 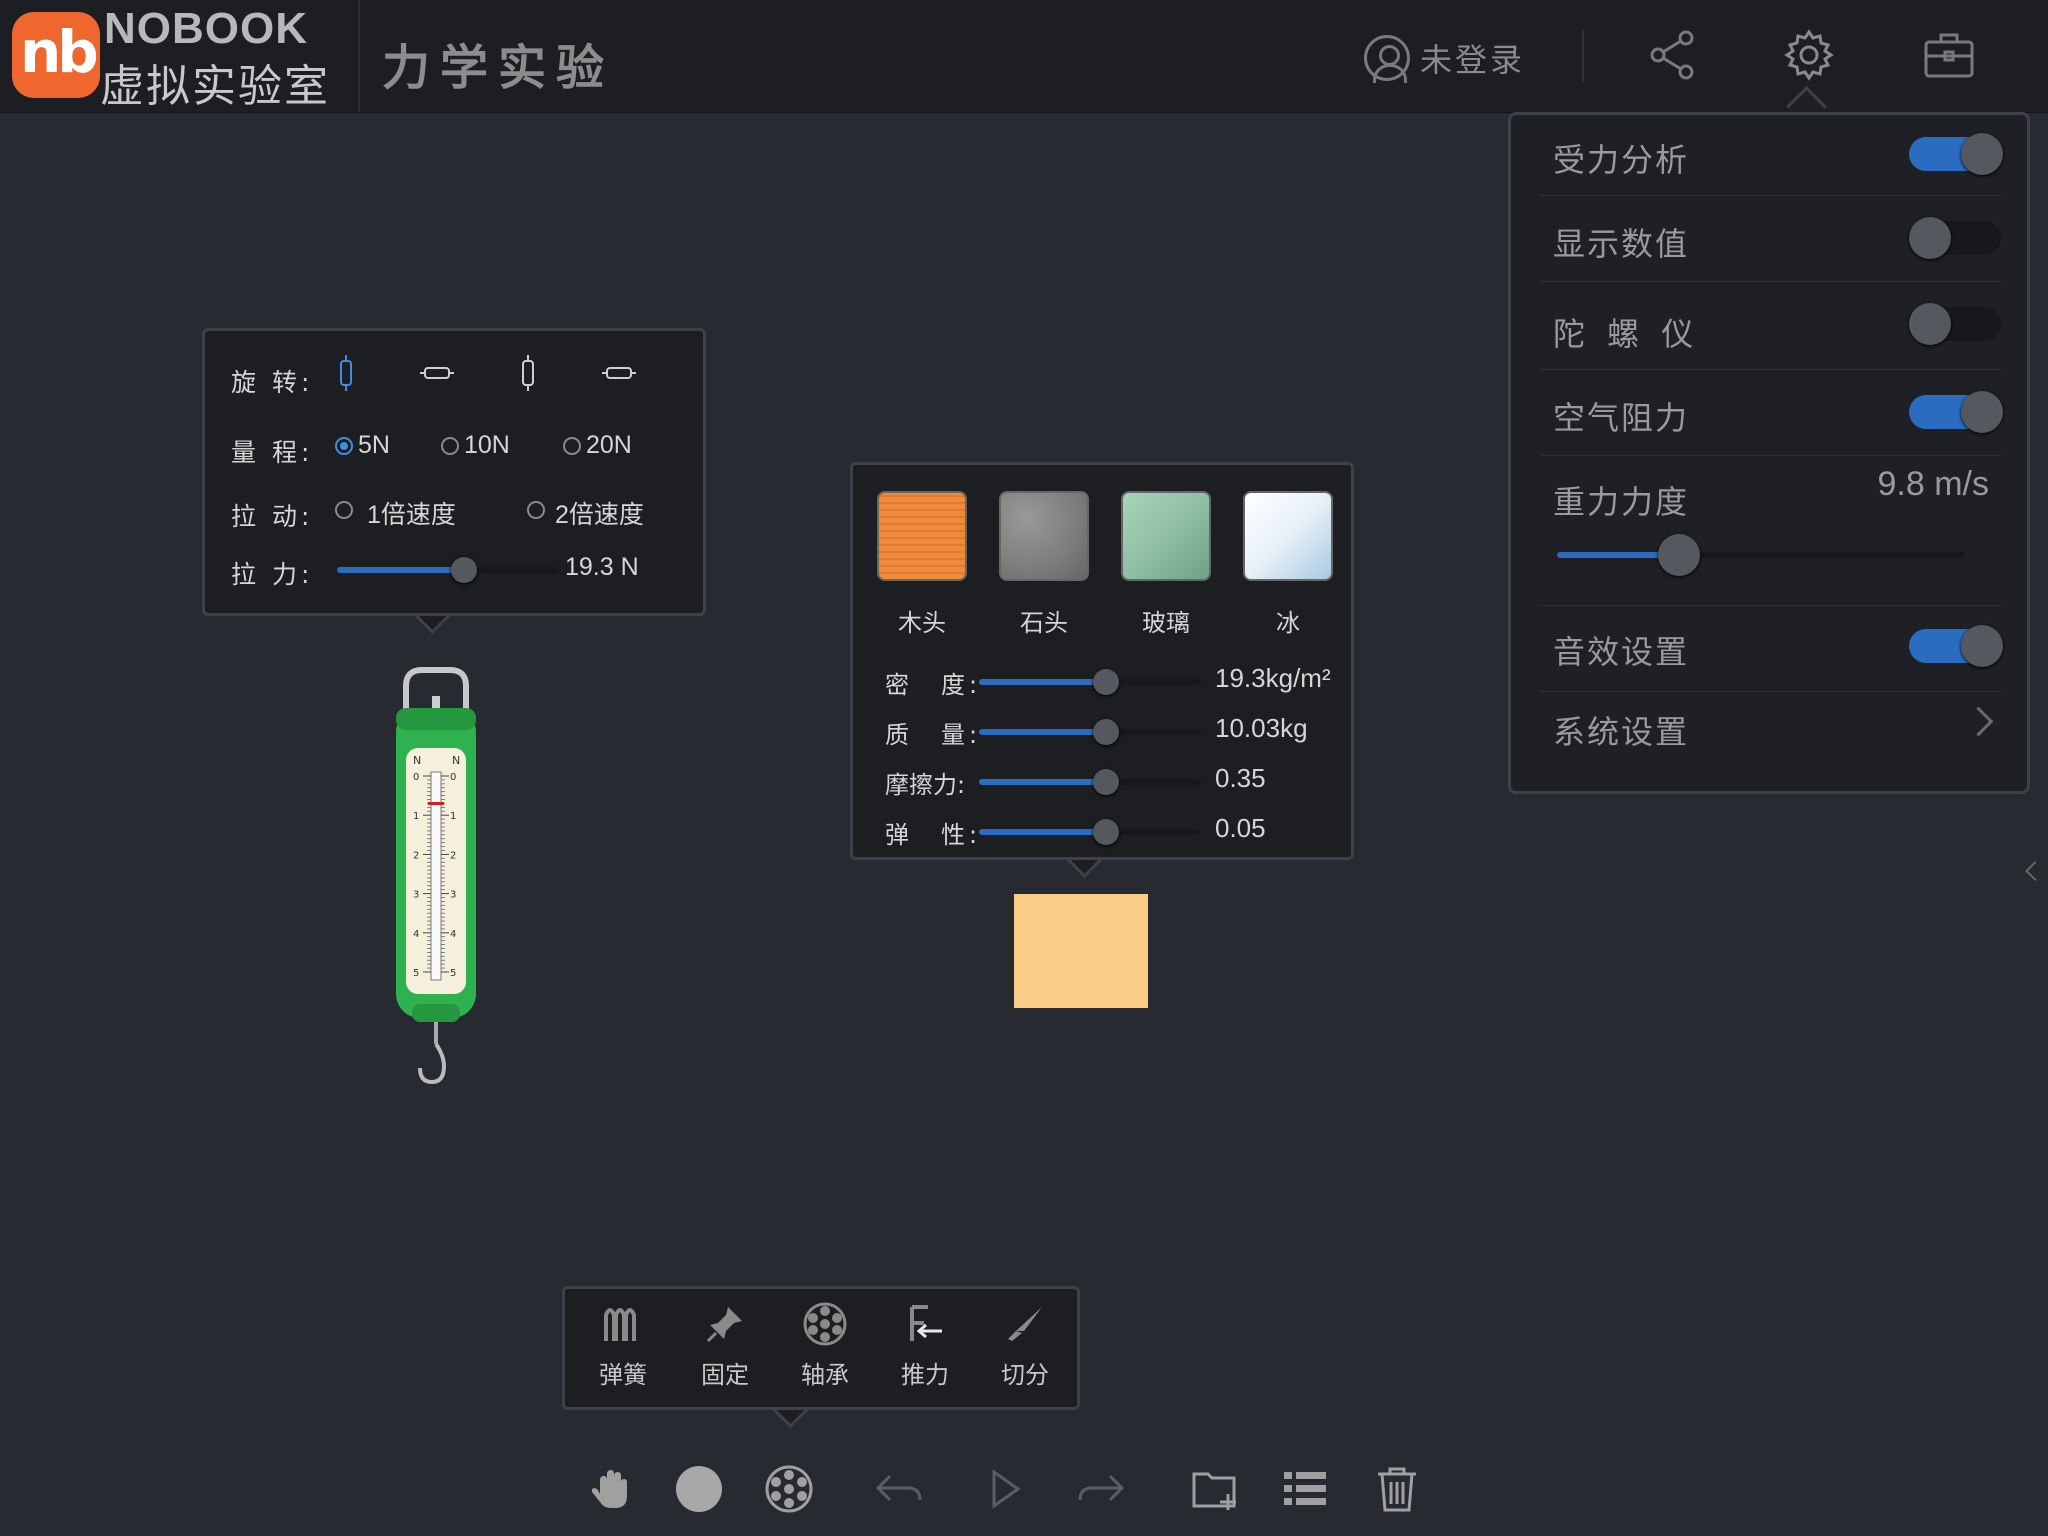 I want to click on logo-badge: nb, so click(x=56, y=55).